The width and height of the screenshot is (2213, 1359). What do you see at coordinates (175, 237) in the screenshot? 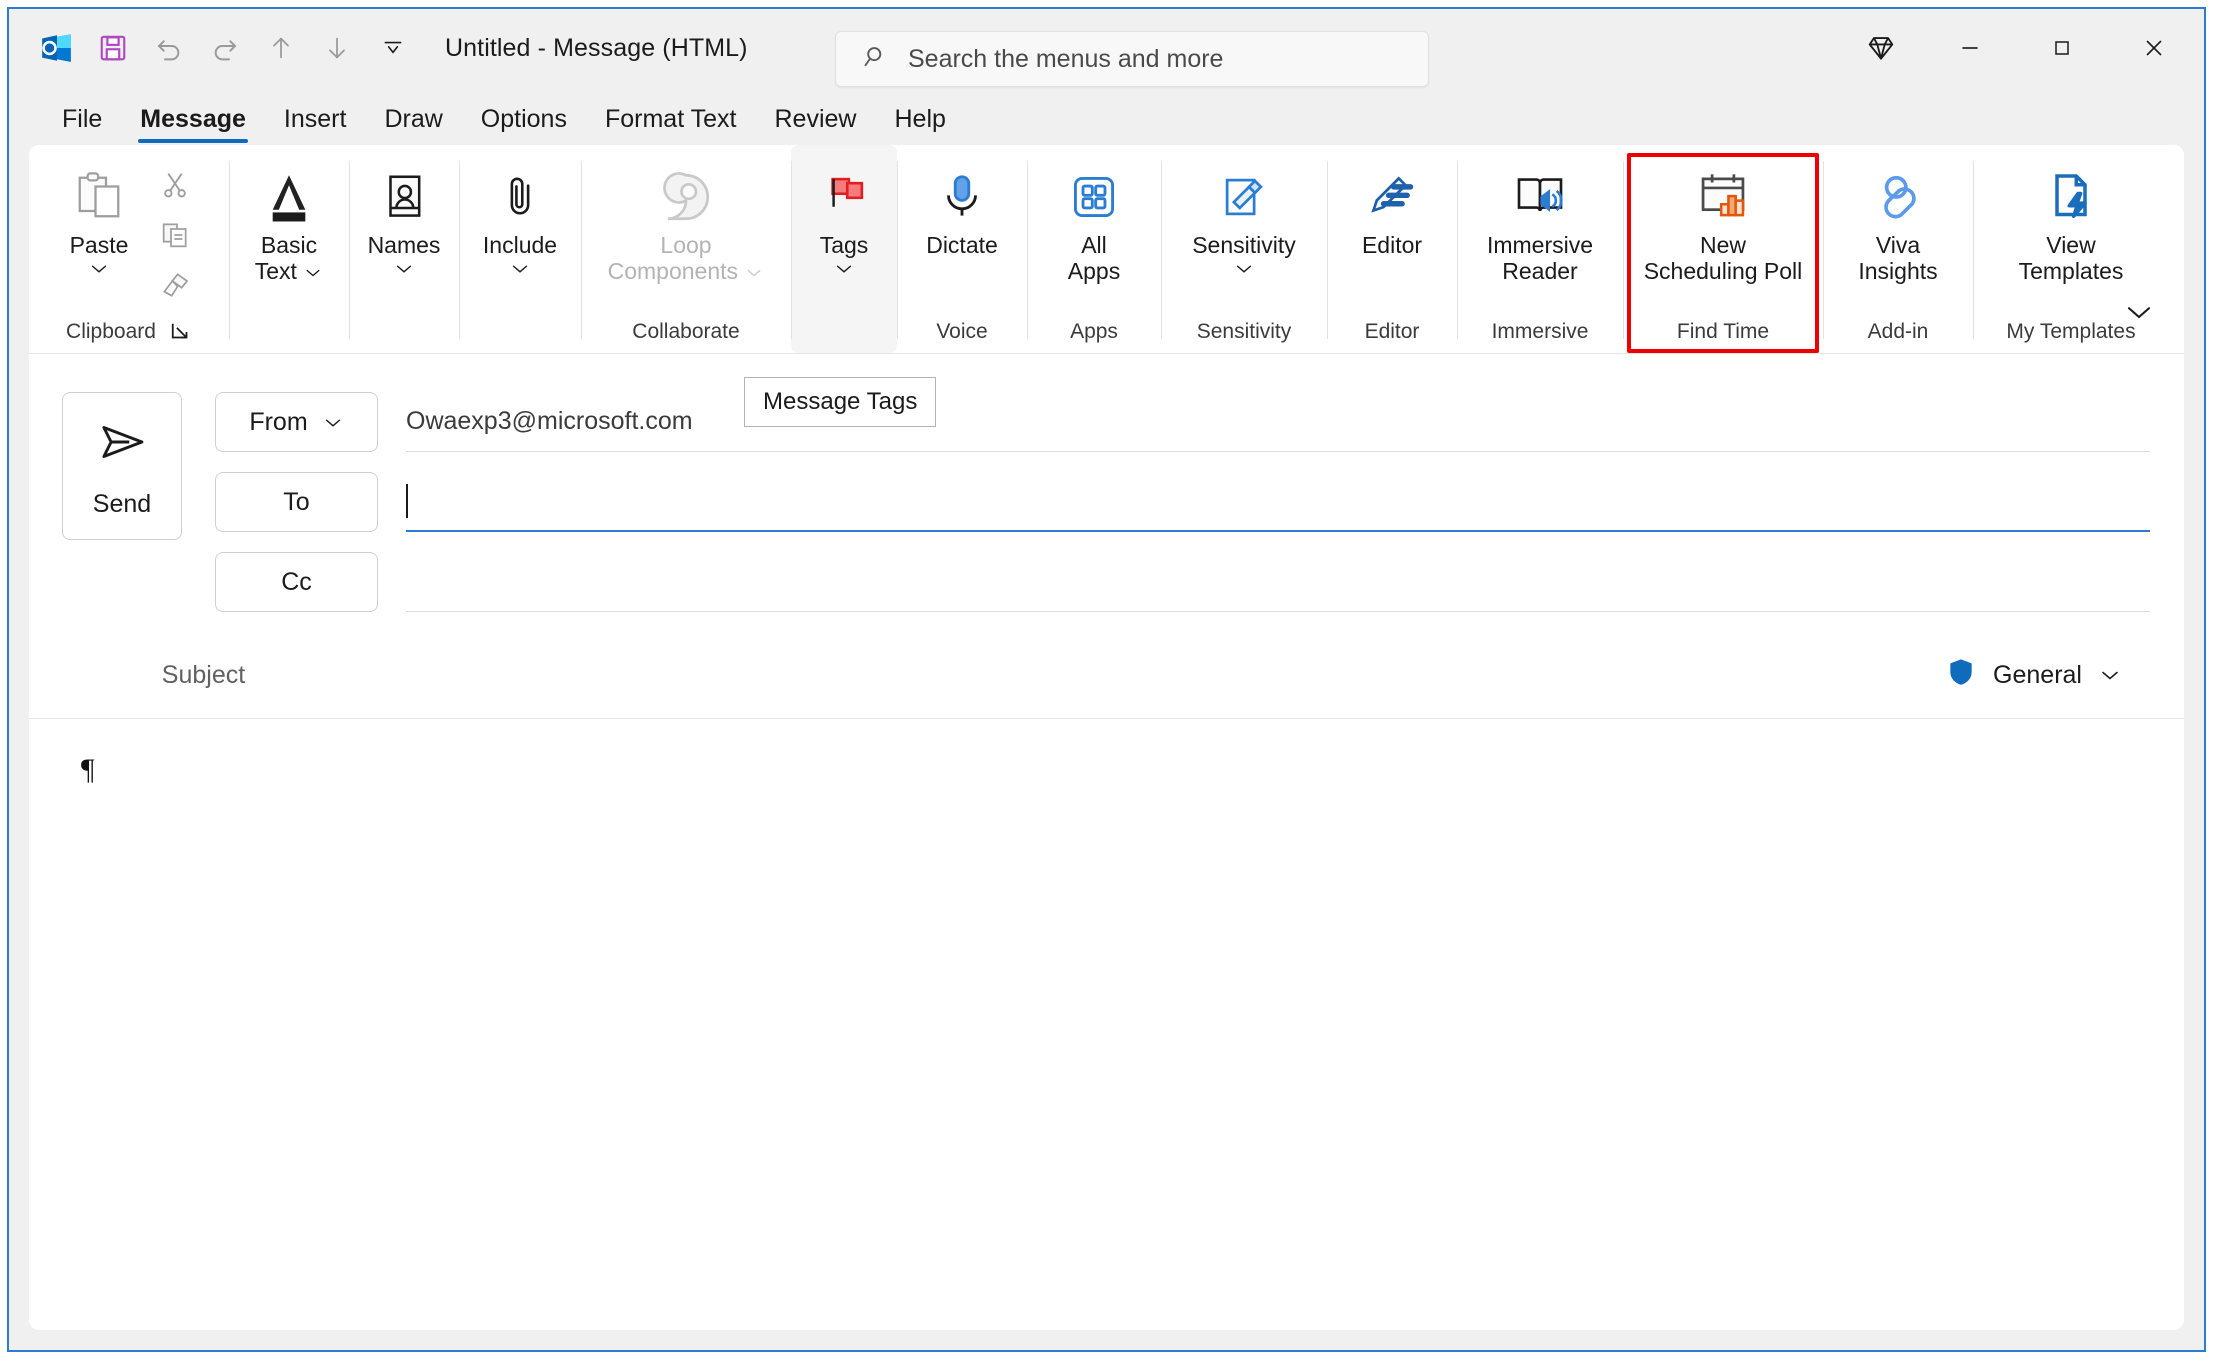
I see `copy-button` at bounding box center [175, 237].